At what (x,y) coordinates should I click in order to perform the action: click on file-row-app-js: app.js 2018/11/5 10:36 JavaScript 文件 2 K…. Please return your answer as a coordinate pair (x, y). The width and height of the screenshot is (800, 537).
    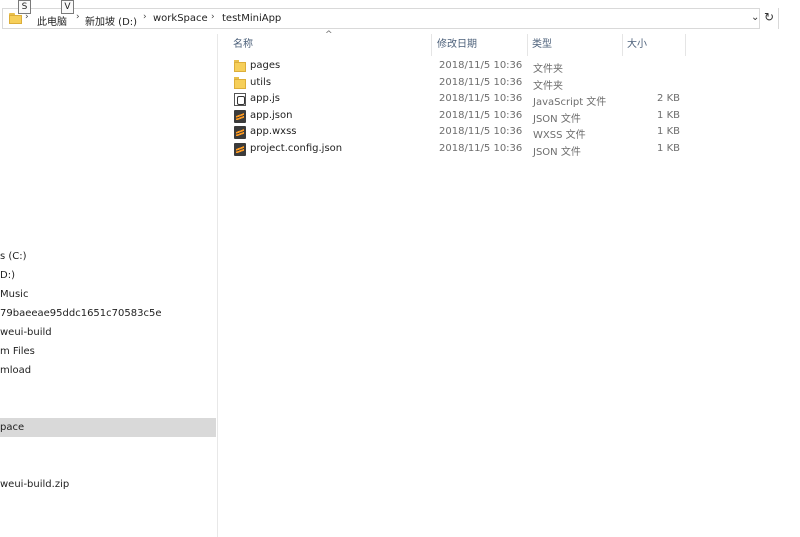
    Looking at the image, I should click on (509, 99).